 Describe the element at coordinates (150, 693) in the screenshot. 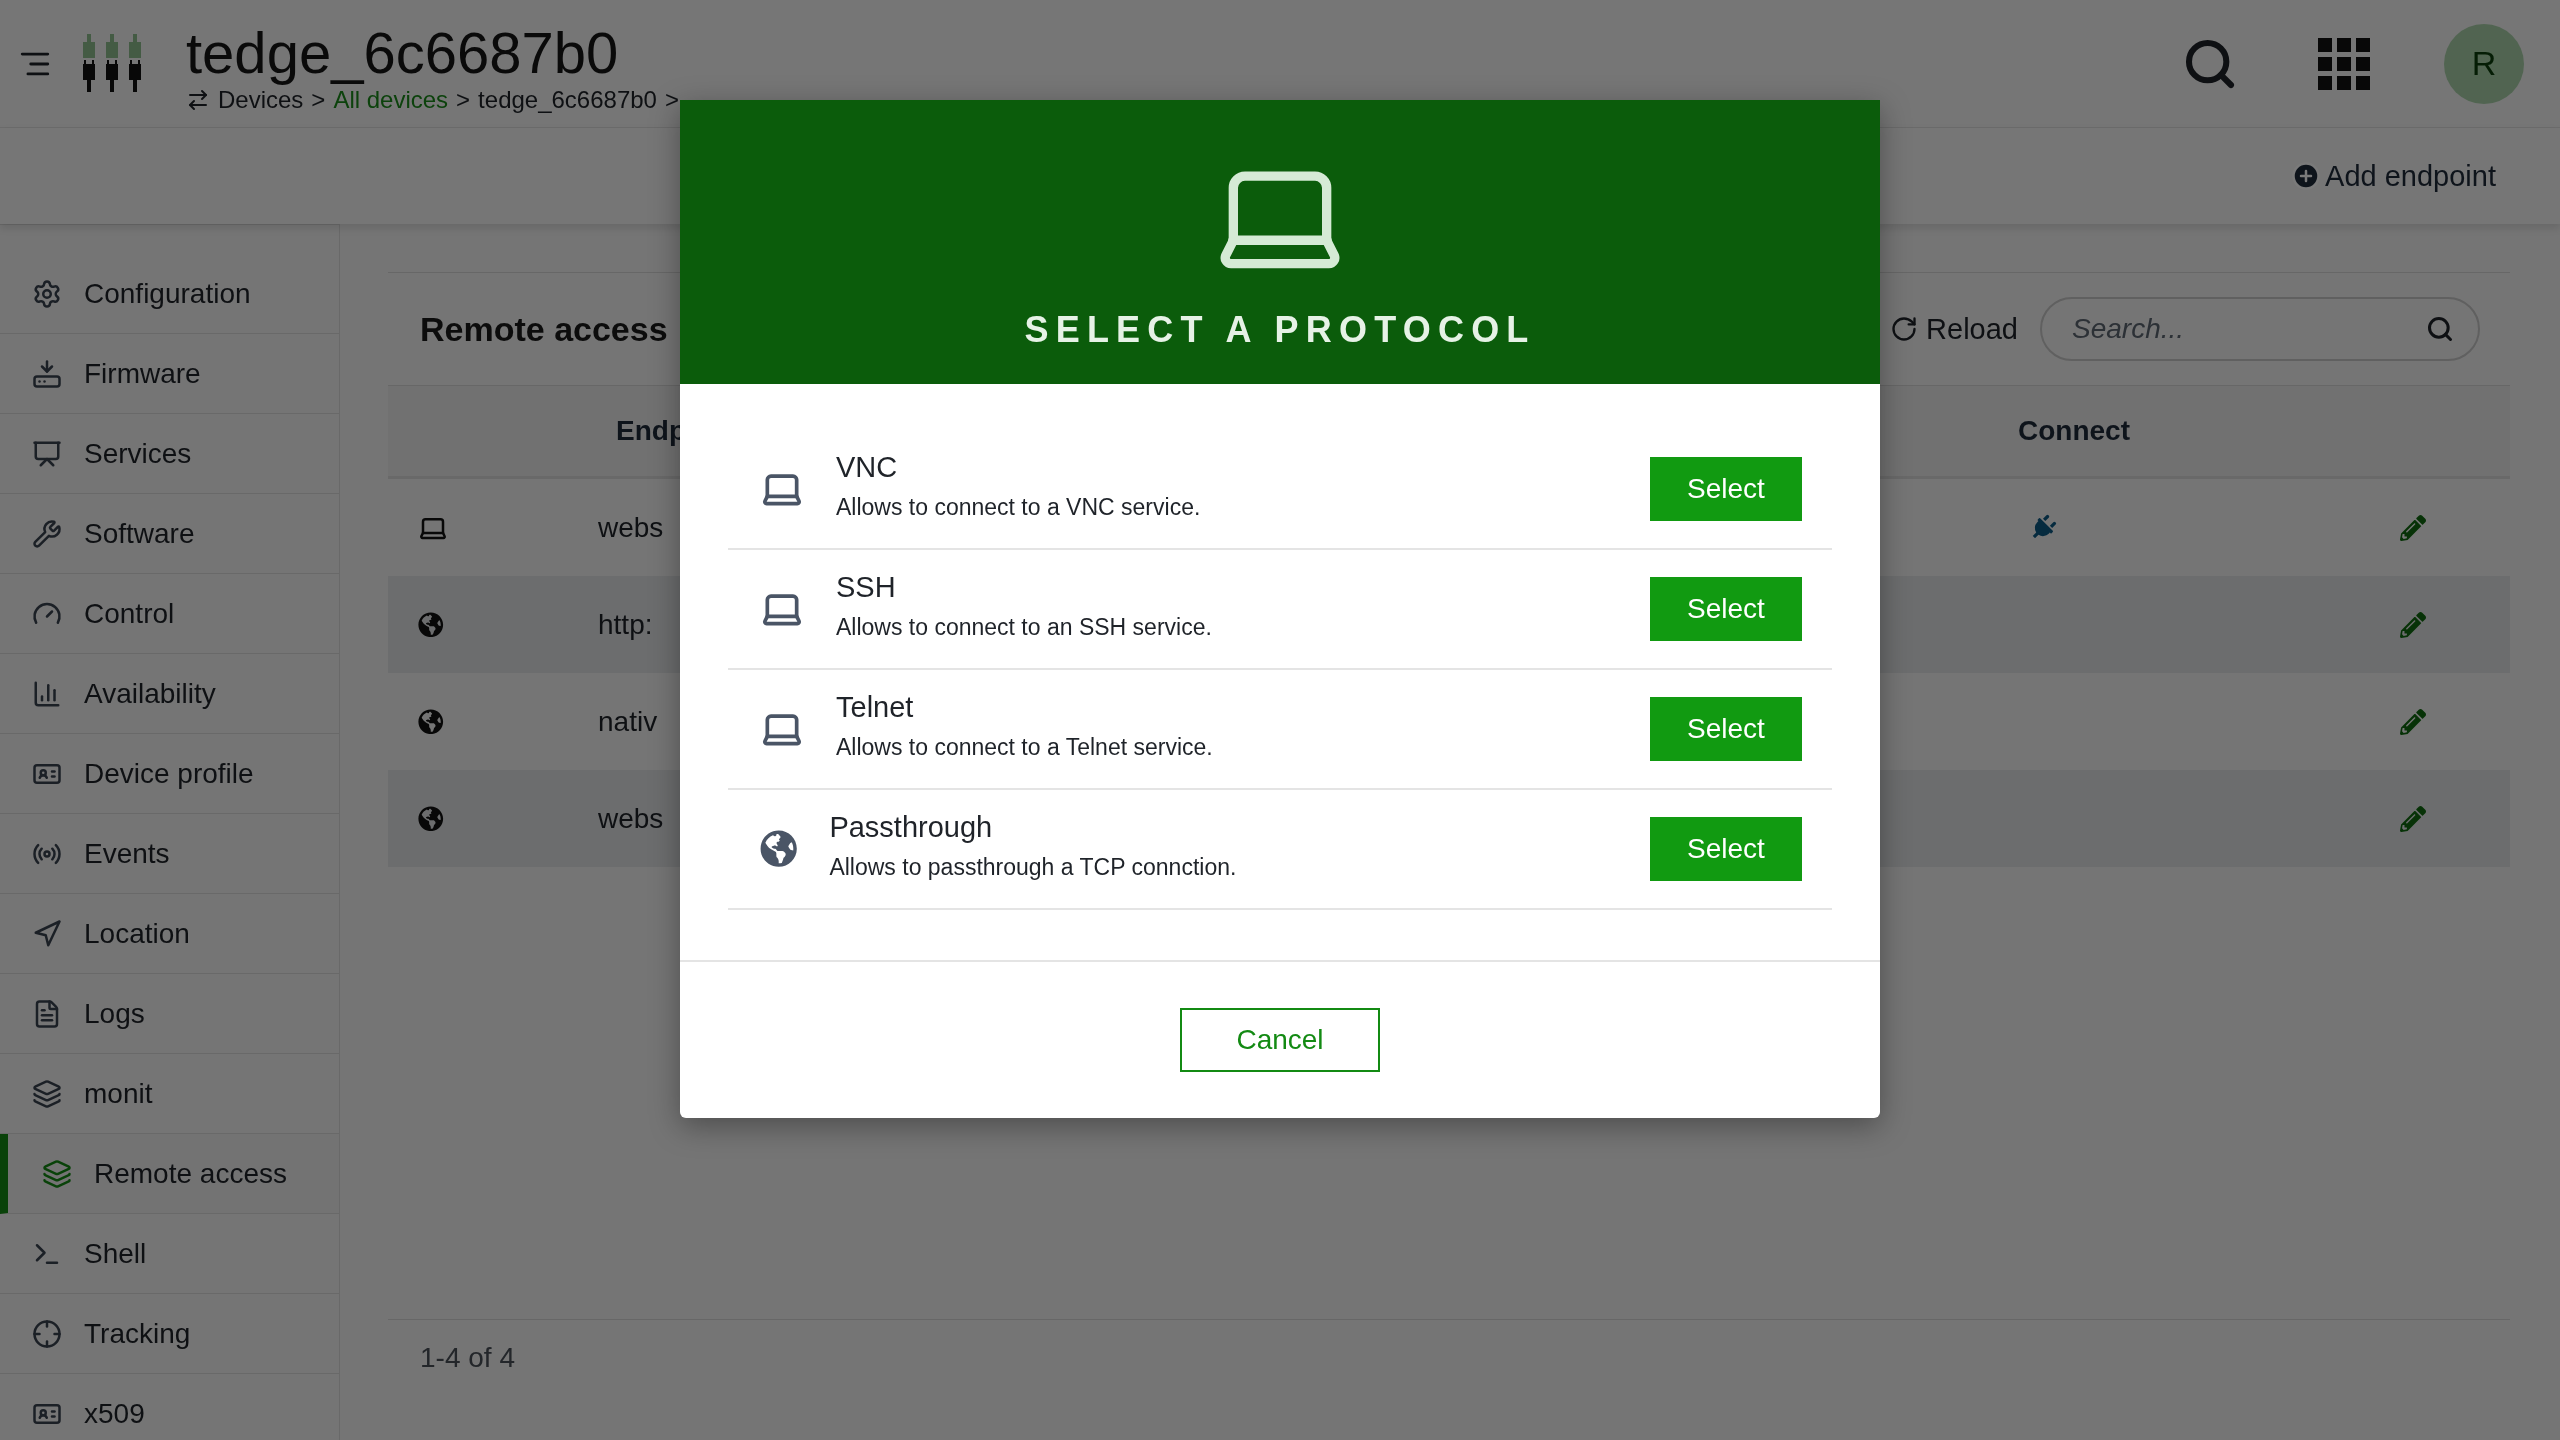

I see `sidebar-label: Availability` at that location.